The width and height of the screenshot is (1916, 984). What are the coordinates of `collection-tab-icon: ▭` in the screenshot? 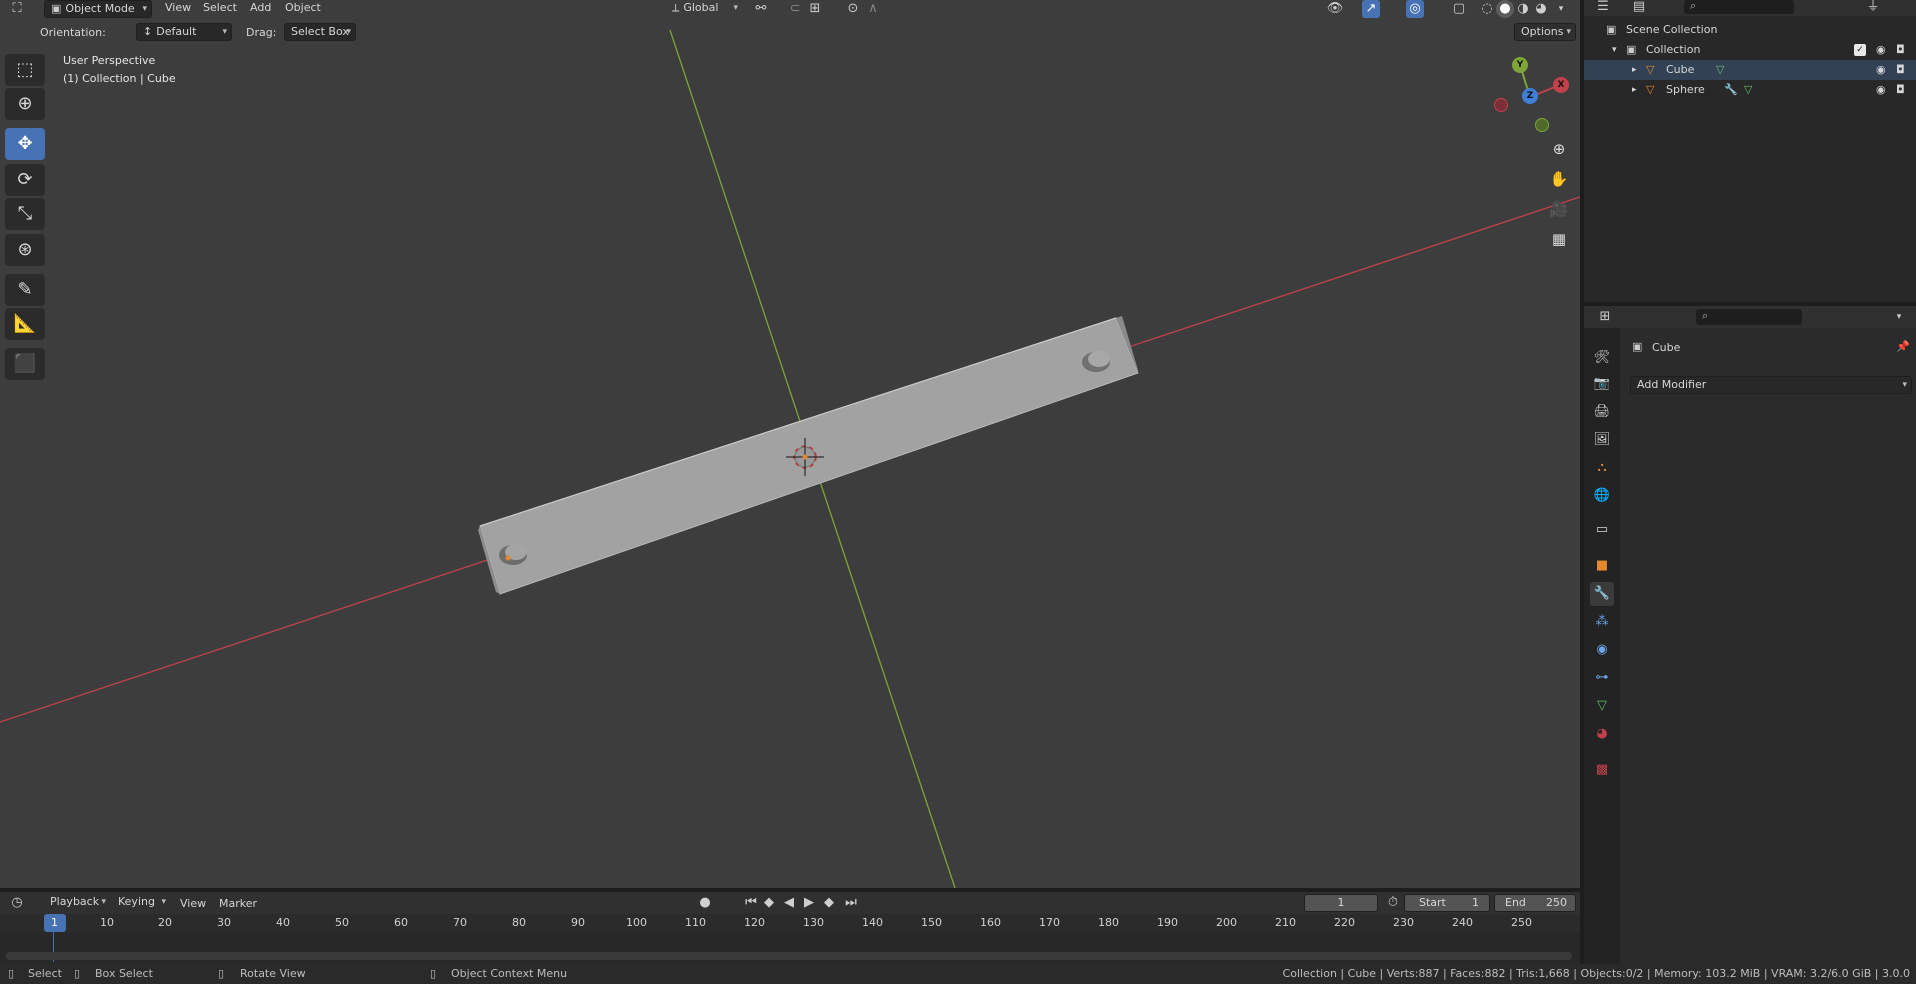 It's located at (1602, 530).